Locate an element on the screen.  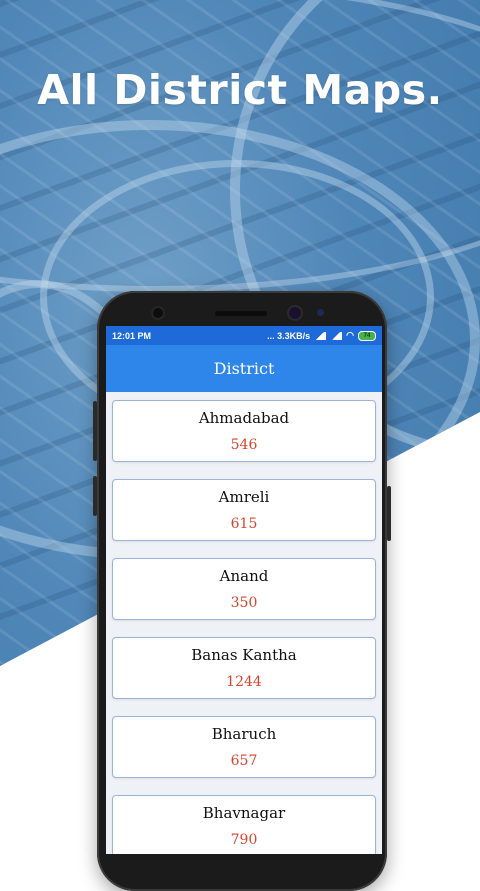
status-time: 12:01 PM is located at coordinates (132, 335).